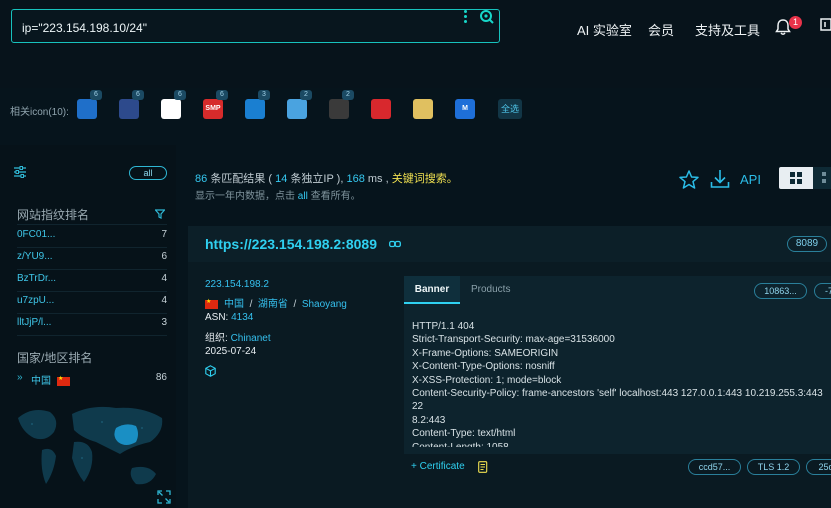  I want to click on asn-row: ASN: 4134, so click(229, 317).